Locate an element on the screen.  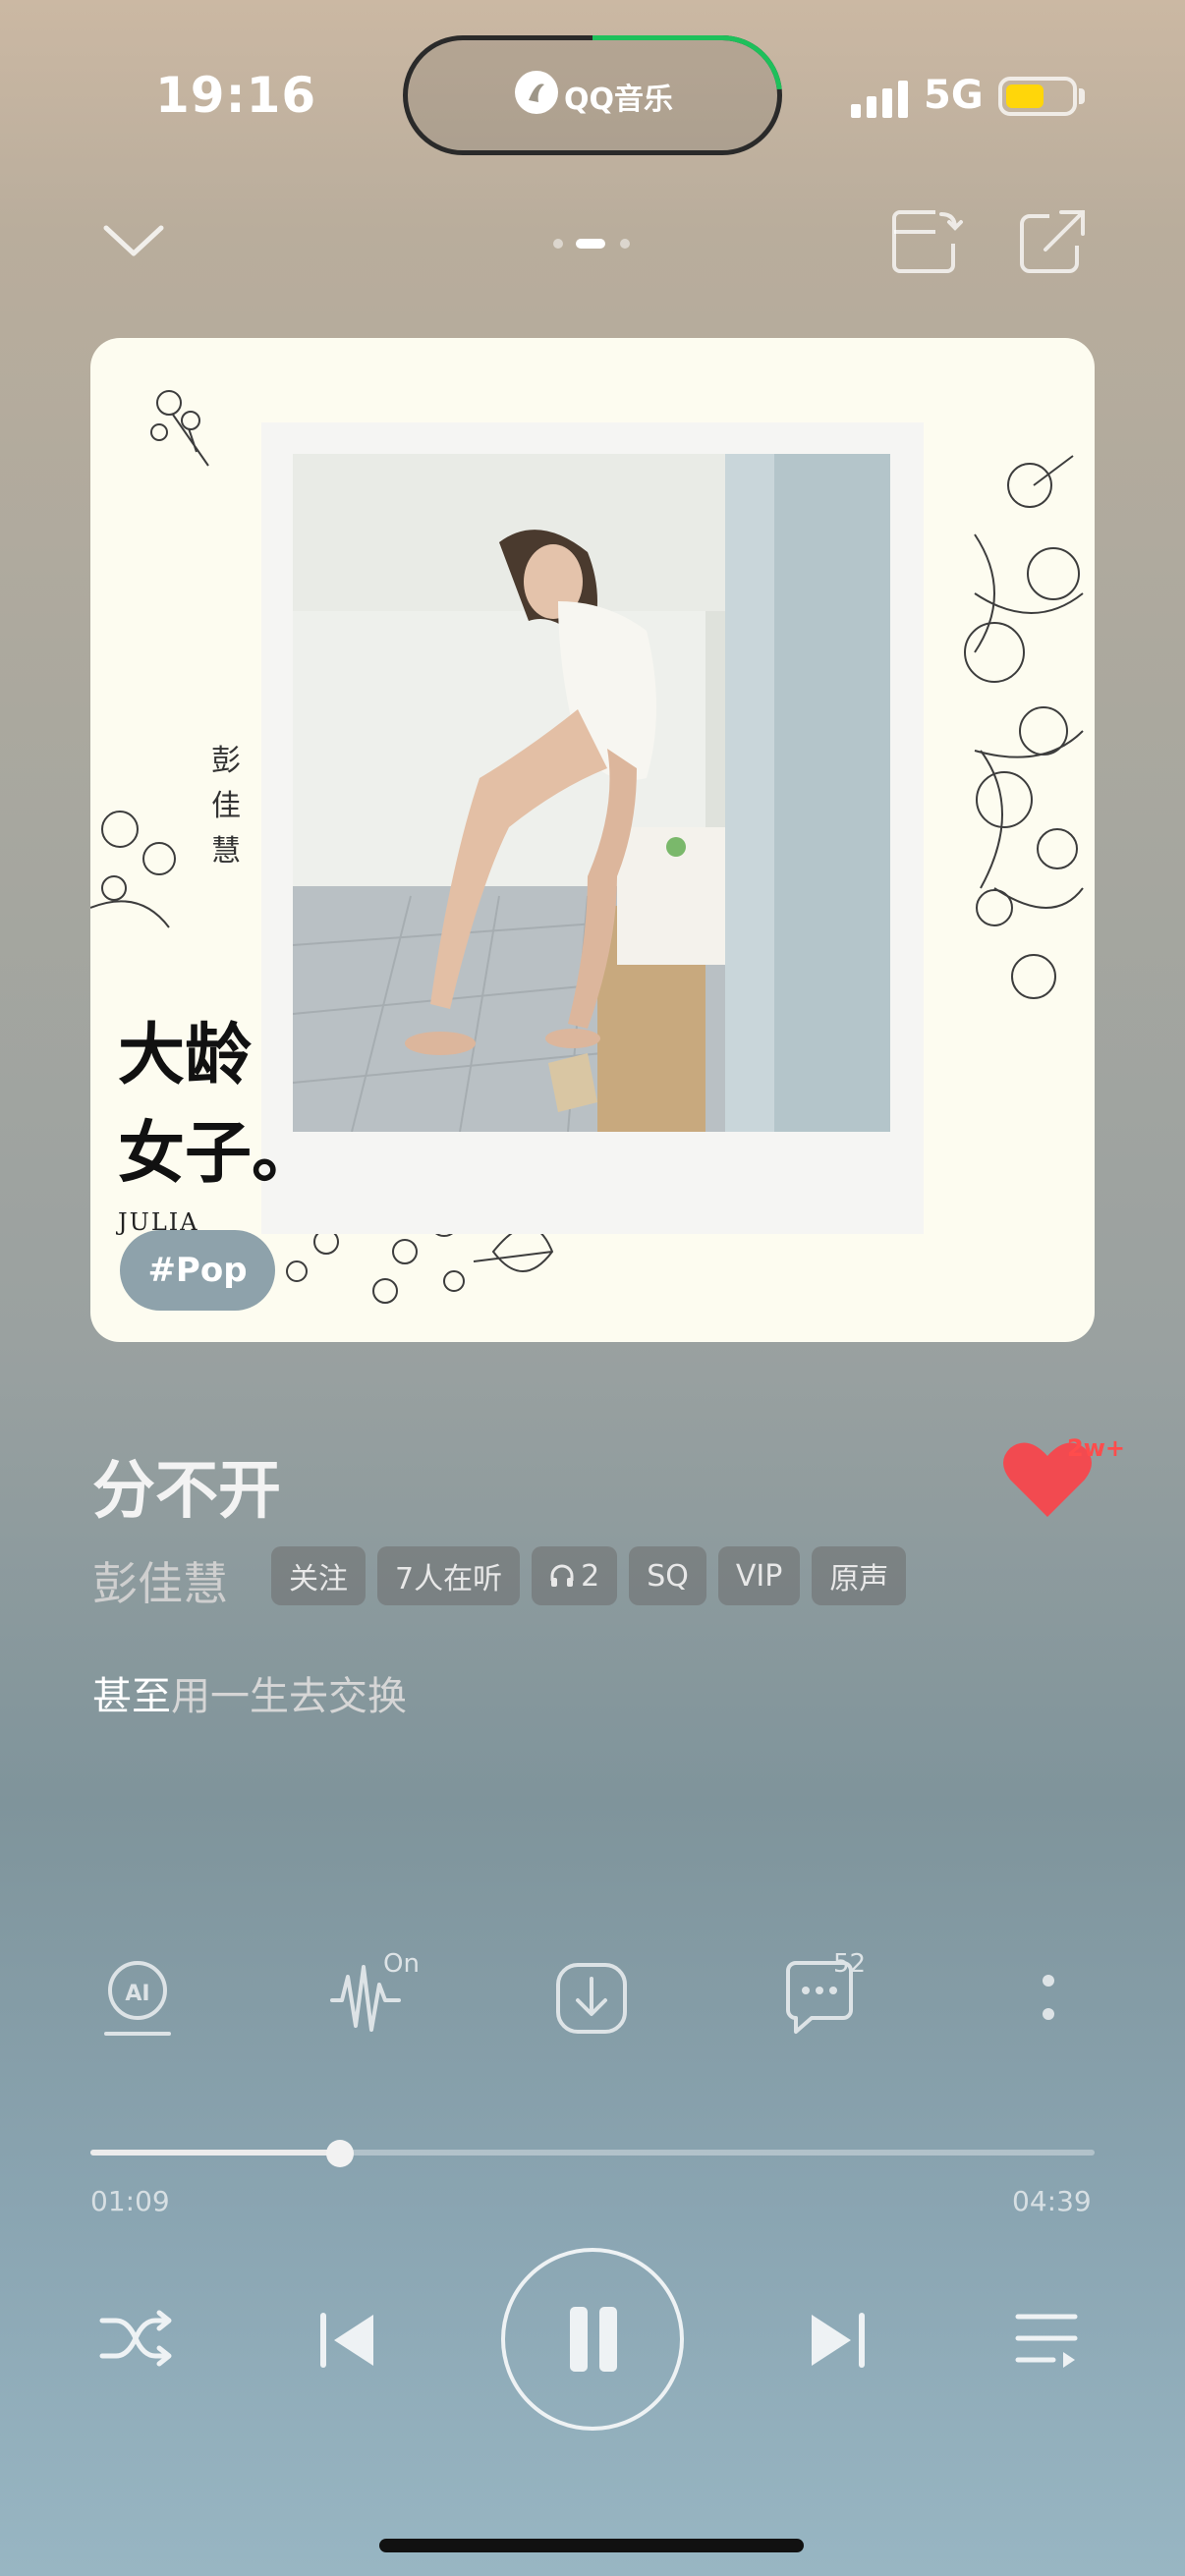
follow-badge: 关注 is located at coordinates (319, 1575).